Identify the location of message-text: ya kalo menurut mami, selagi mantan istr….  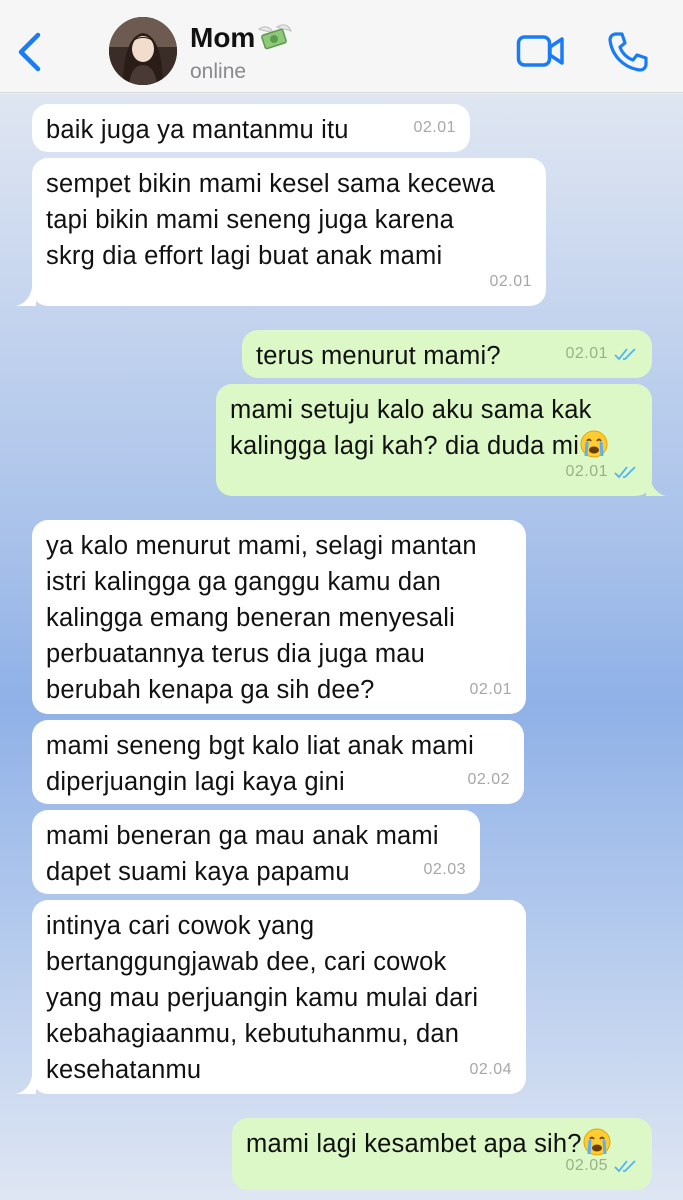
(261, 618).